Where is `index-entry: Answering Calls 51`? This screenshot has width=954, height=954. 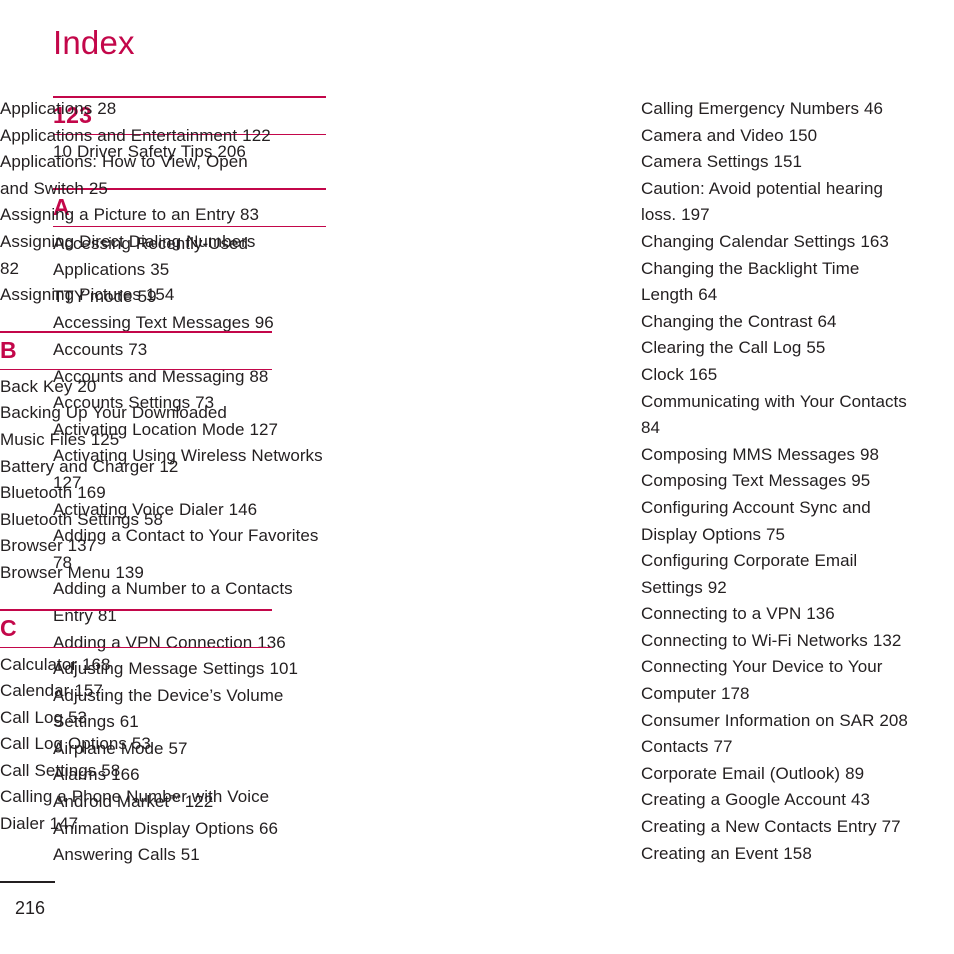 index-entry: Answering Calls 51 is located at coordinates (189, 855).